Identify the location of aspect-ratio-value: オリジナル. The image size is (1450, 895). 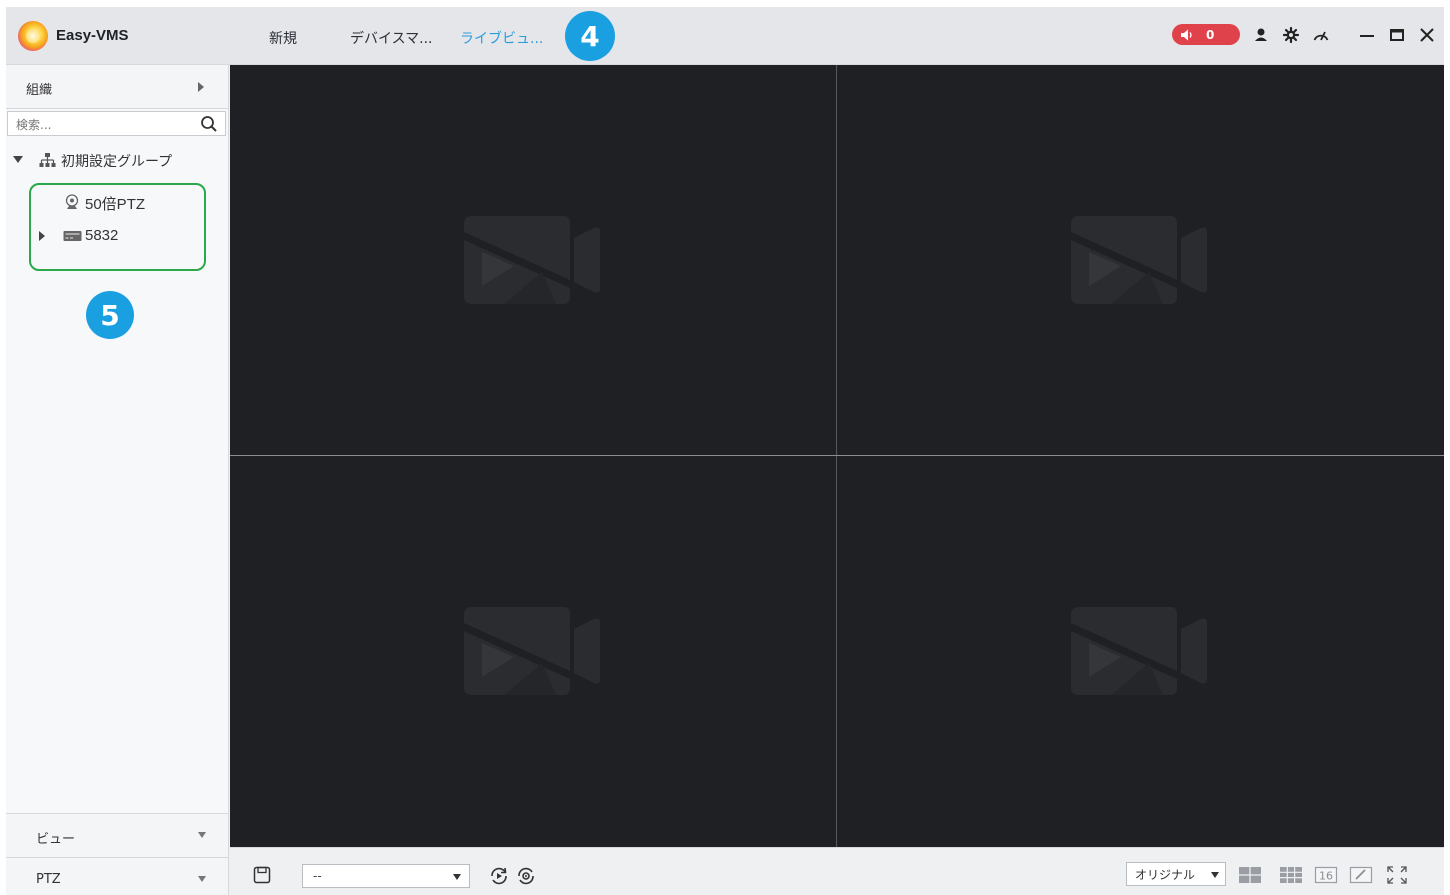
(1165, 875).